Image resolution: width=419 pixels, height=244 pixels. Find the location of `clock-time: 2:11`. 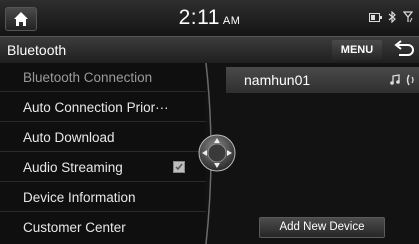

clock-time: 2:11 is located at coordinates (199, 17).